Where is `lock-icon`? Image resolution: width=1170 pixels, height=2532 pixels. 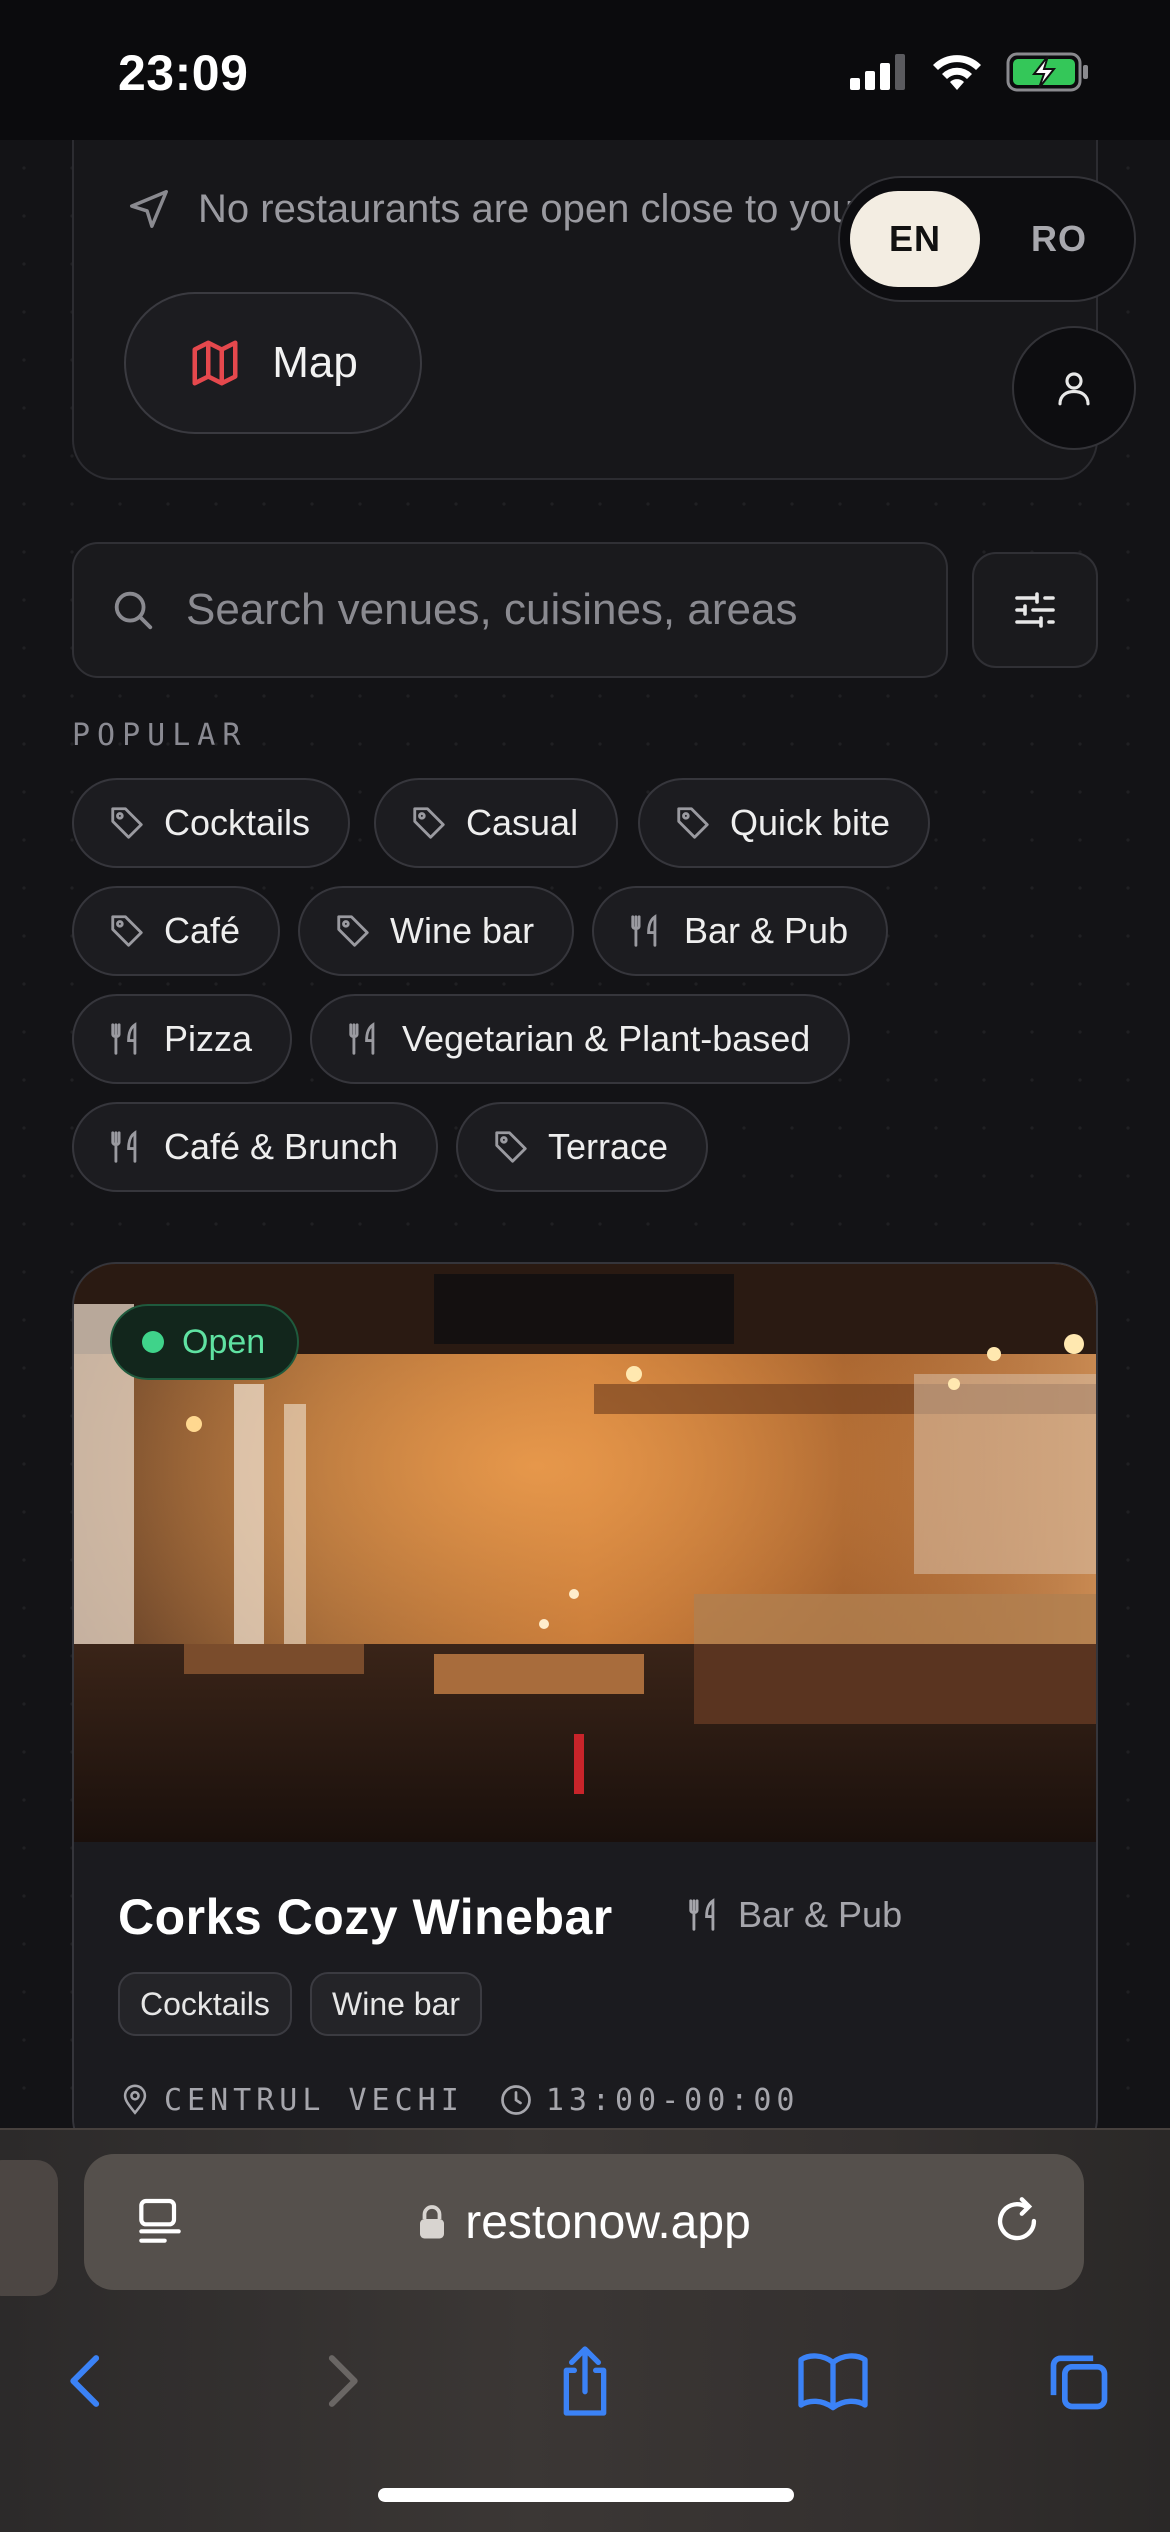 lock-icon is located at coordinates (432, 2222).